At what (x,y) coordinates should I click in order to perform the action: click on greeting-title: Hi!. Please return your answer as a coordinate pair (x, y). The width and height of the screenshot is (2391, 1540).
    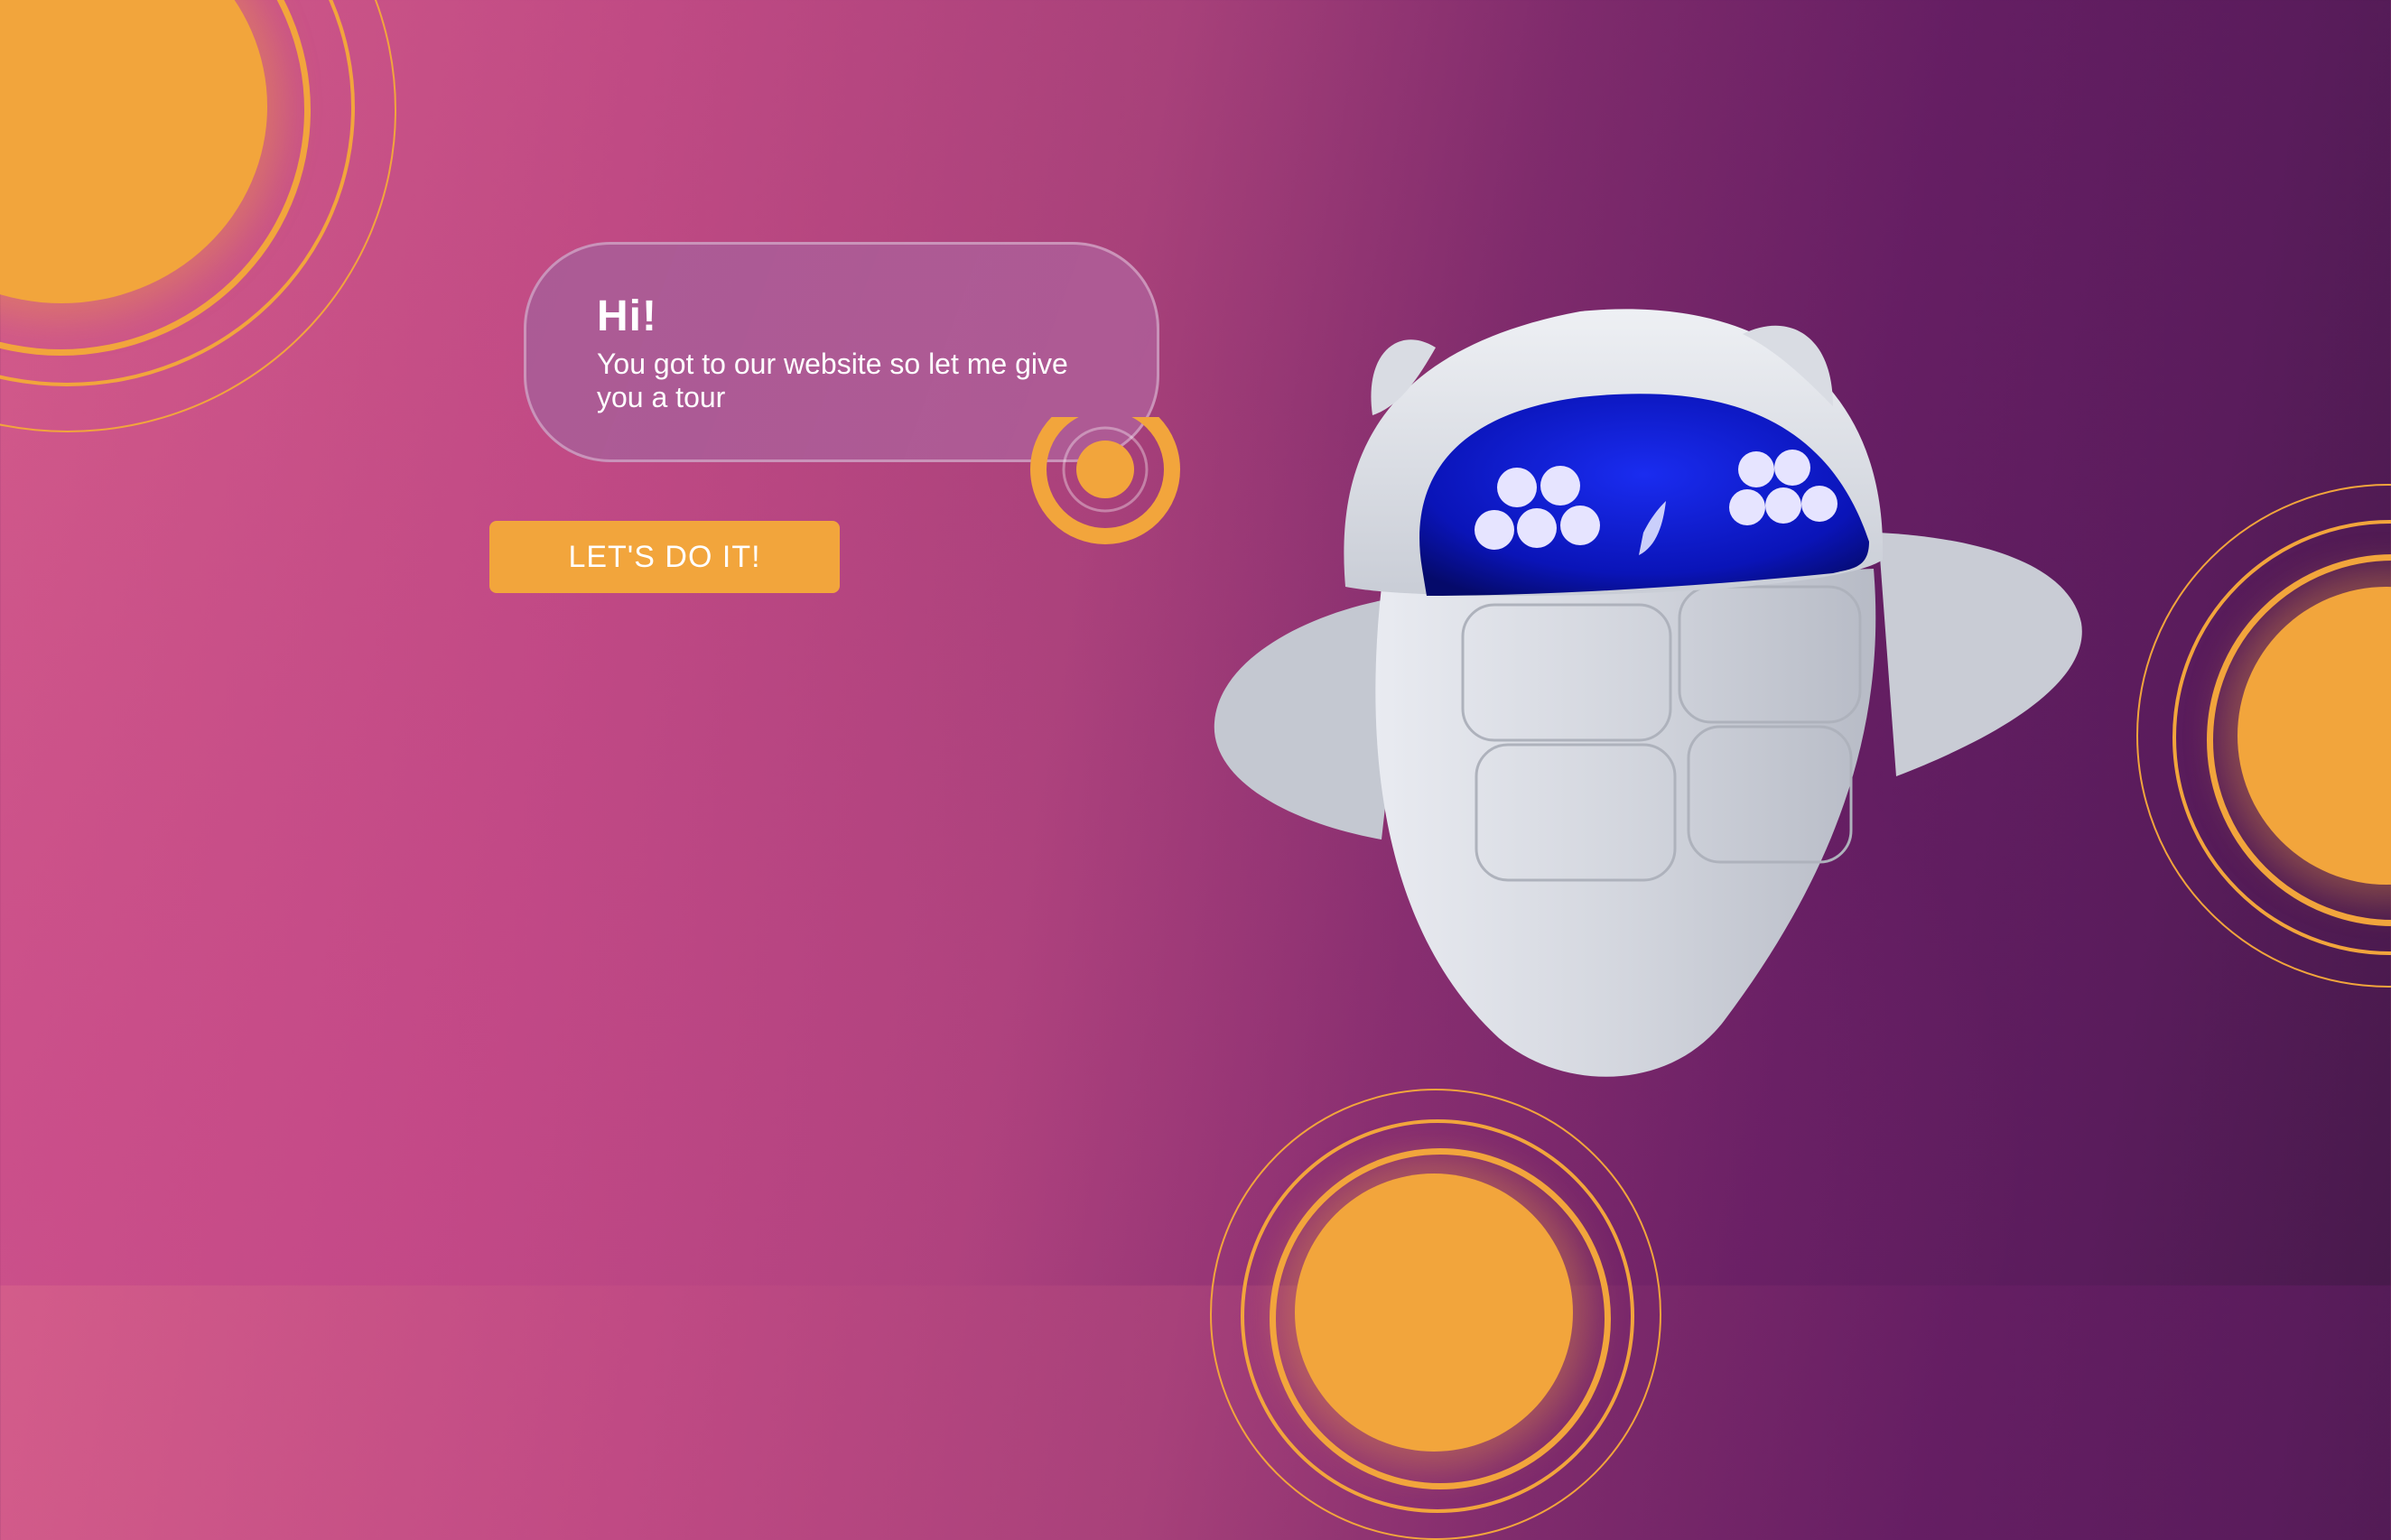
    Looking at the image, I should click on (627, 316).